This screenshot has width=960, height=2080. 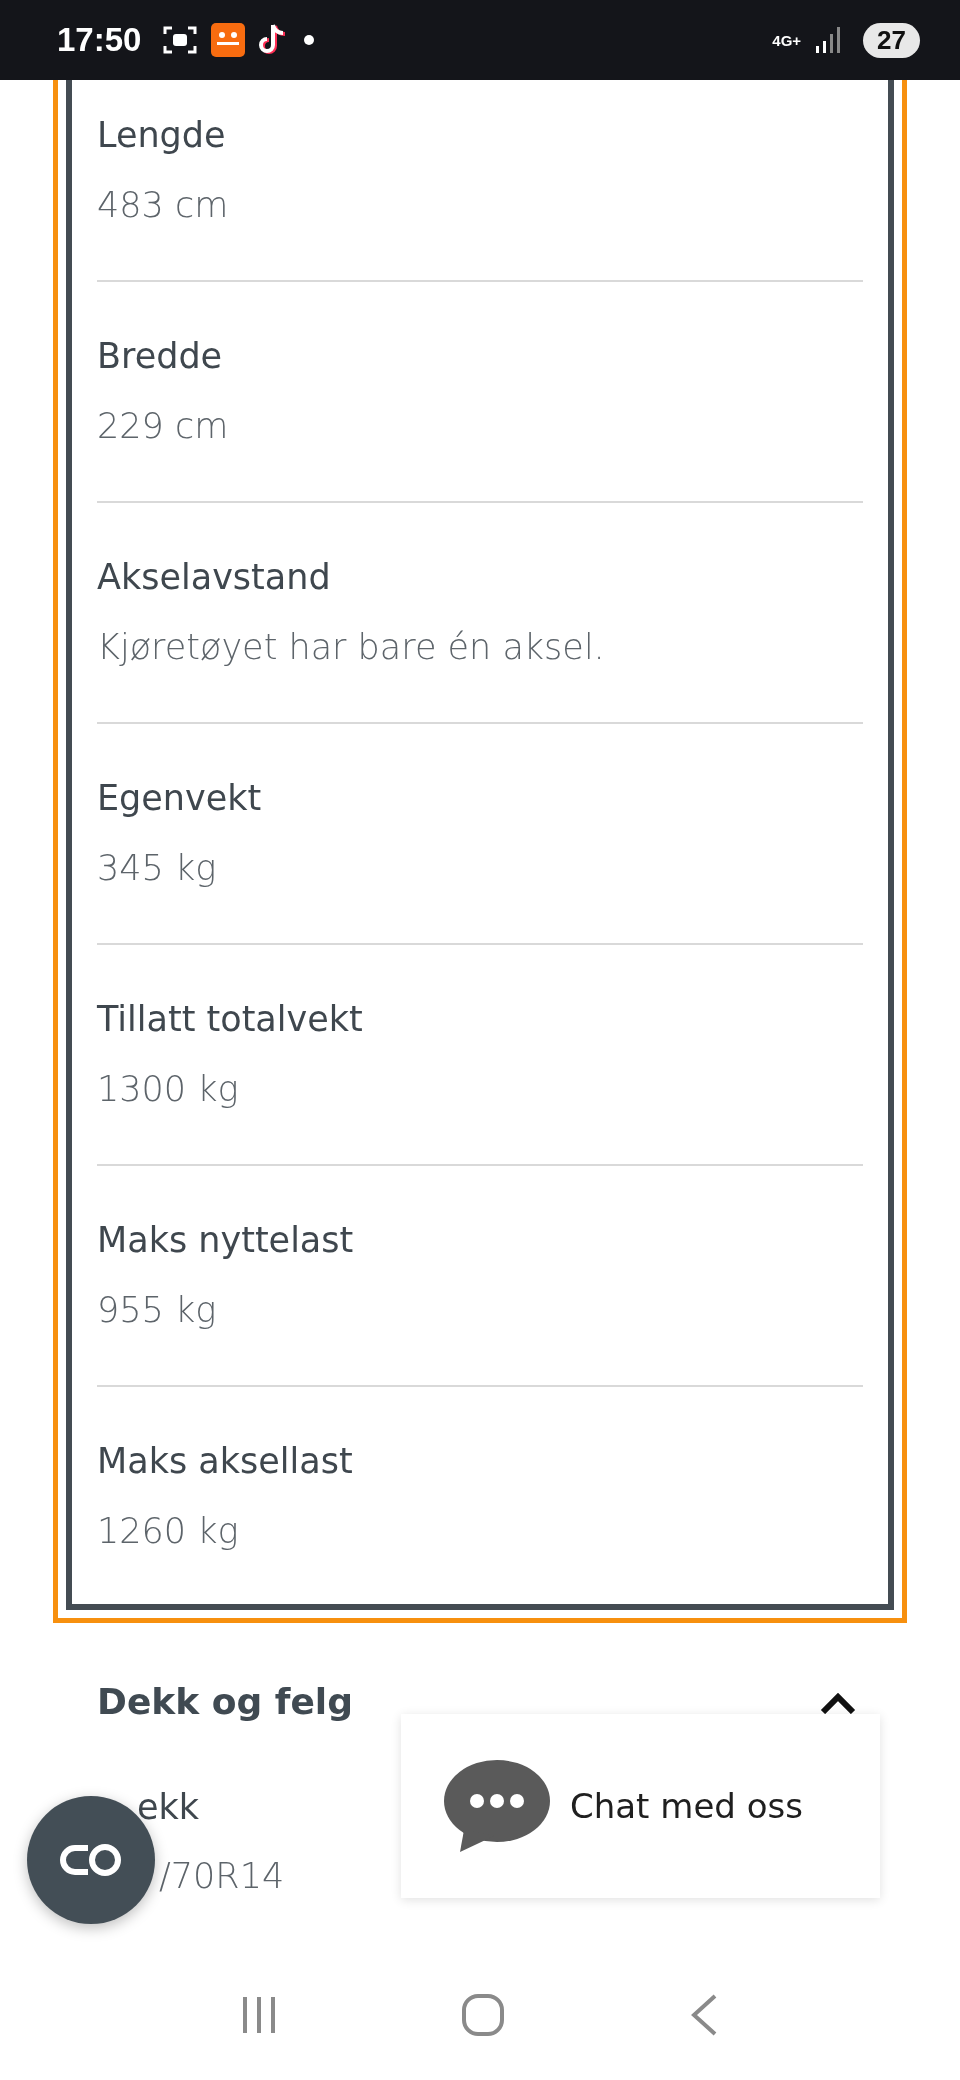 What do you see at coordinates (163, 426) in the screenshot?
I see `spec-value: 229 cm` at bounding box center [163, 426].